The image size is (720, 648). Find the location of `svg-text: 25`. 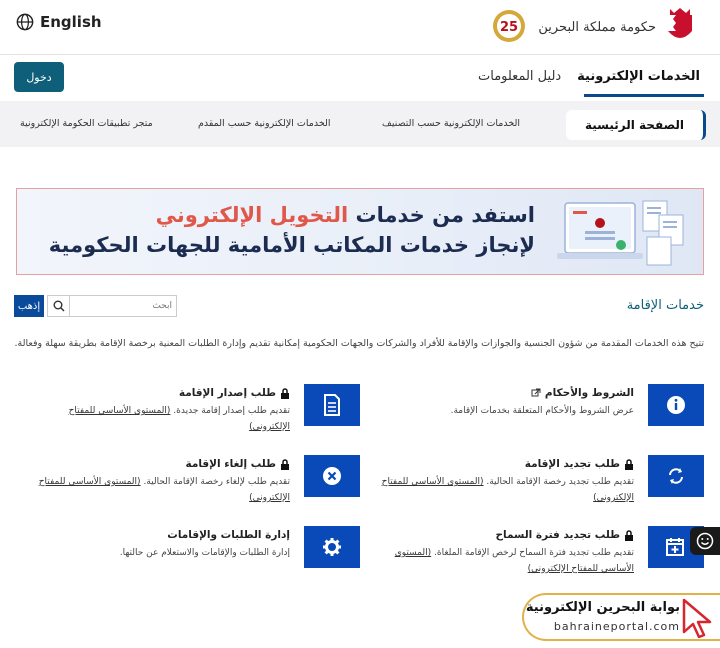

svg-text: 25 is located at coordinates (509, 27).